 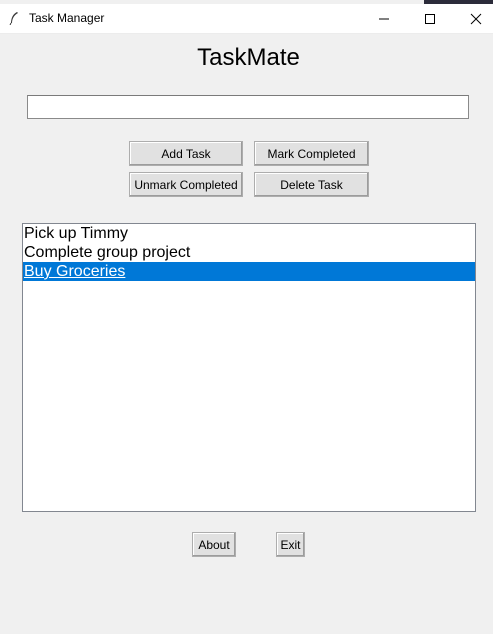 I want to click on mark-completed-button: Mark Completed, so click(x=311, y=153).